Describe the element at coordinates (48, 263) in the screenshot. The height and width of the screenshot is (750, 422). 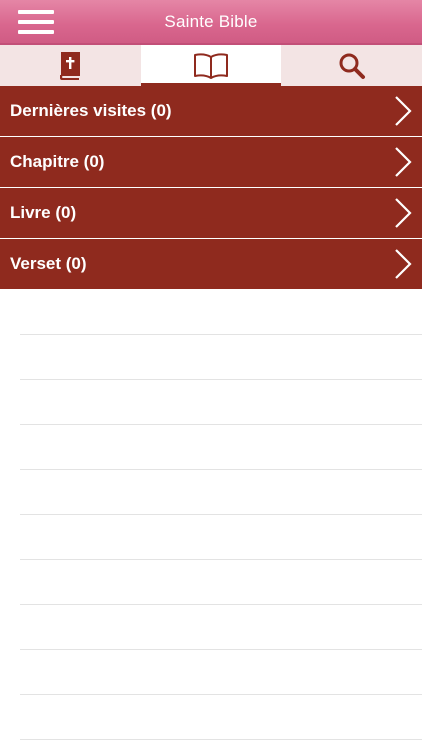
I see `list-item-label: Verset (0)` at that location.